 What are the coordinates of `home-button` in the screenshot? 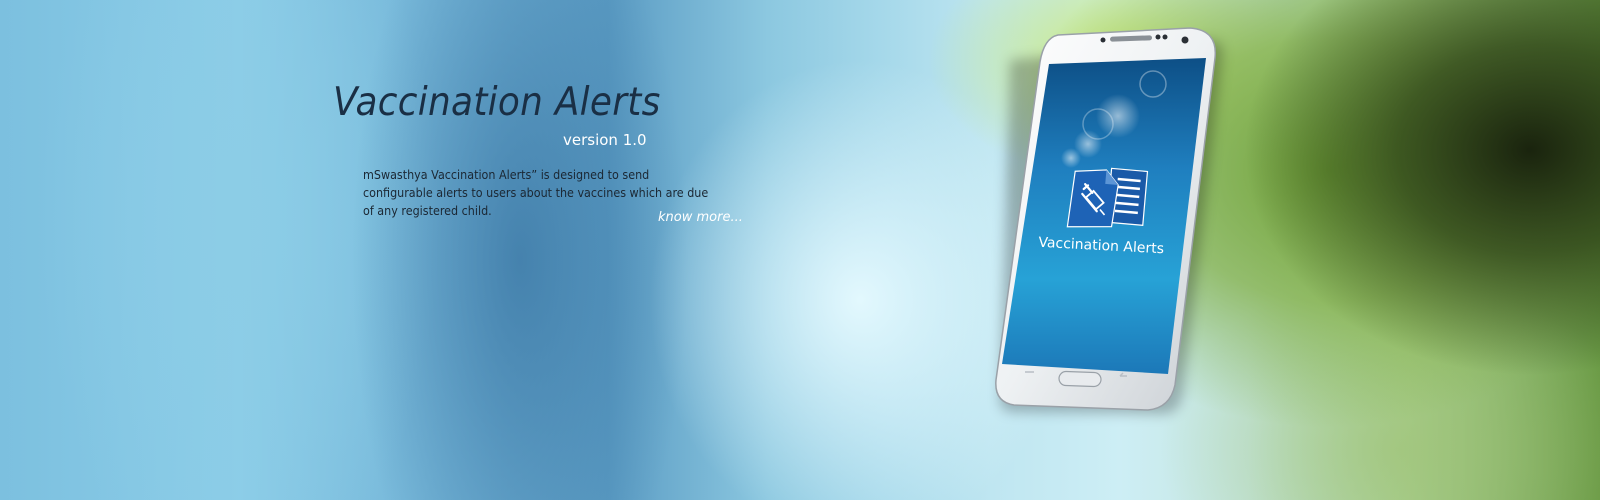 It's located at (1080, 379).